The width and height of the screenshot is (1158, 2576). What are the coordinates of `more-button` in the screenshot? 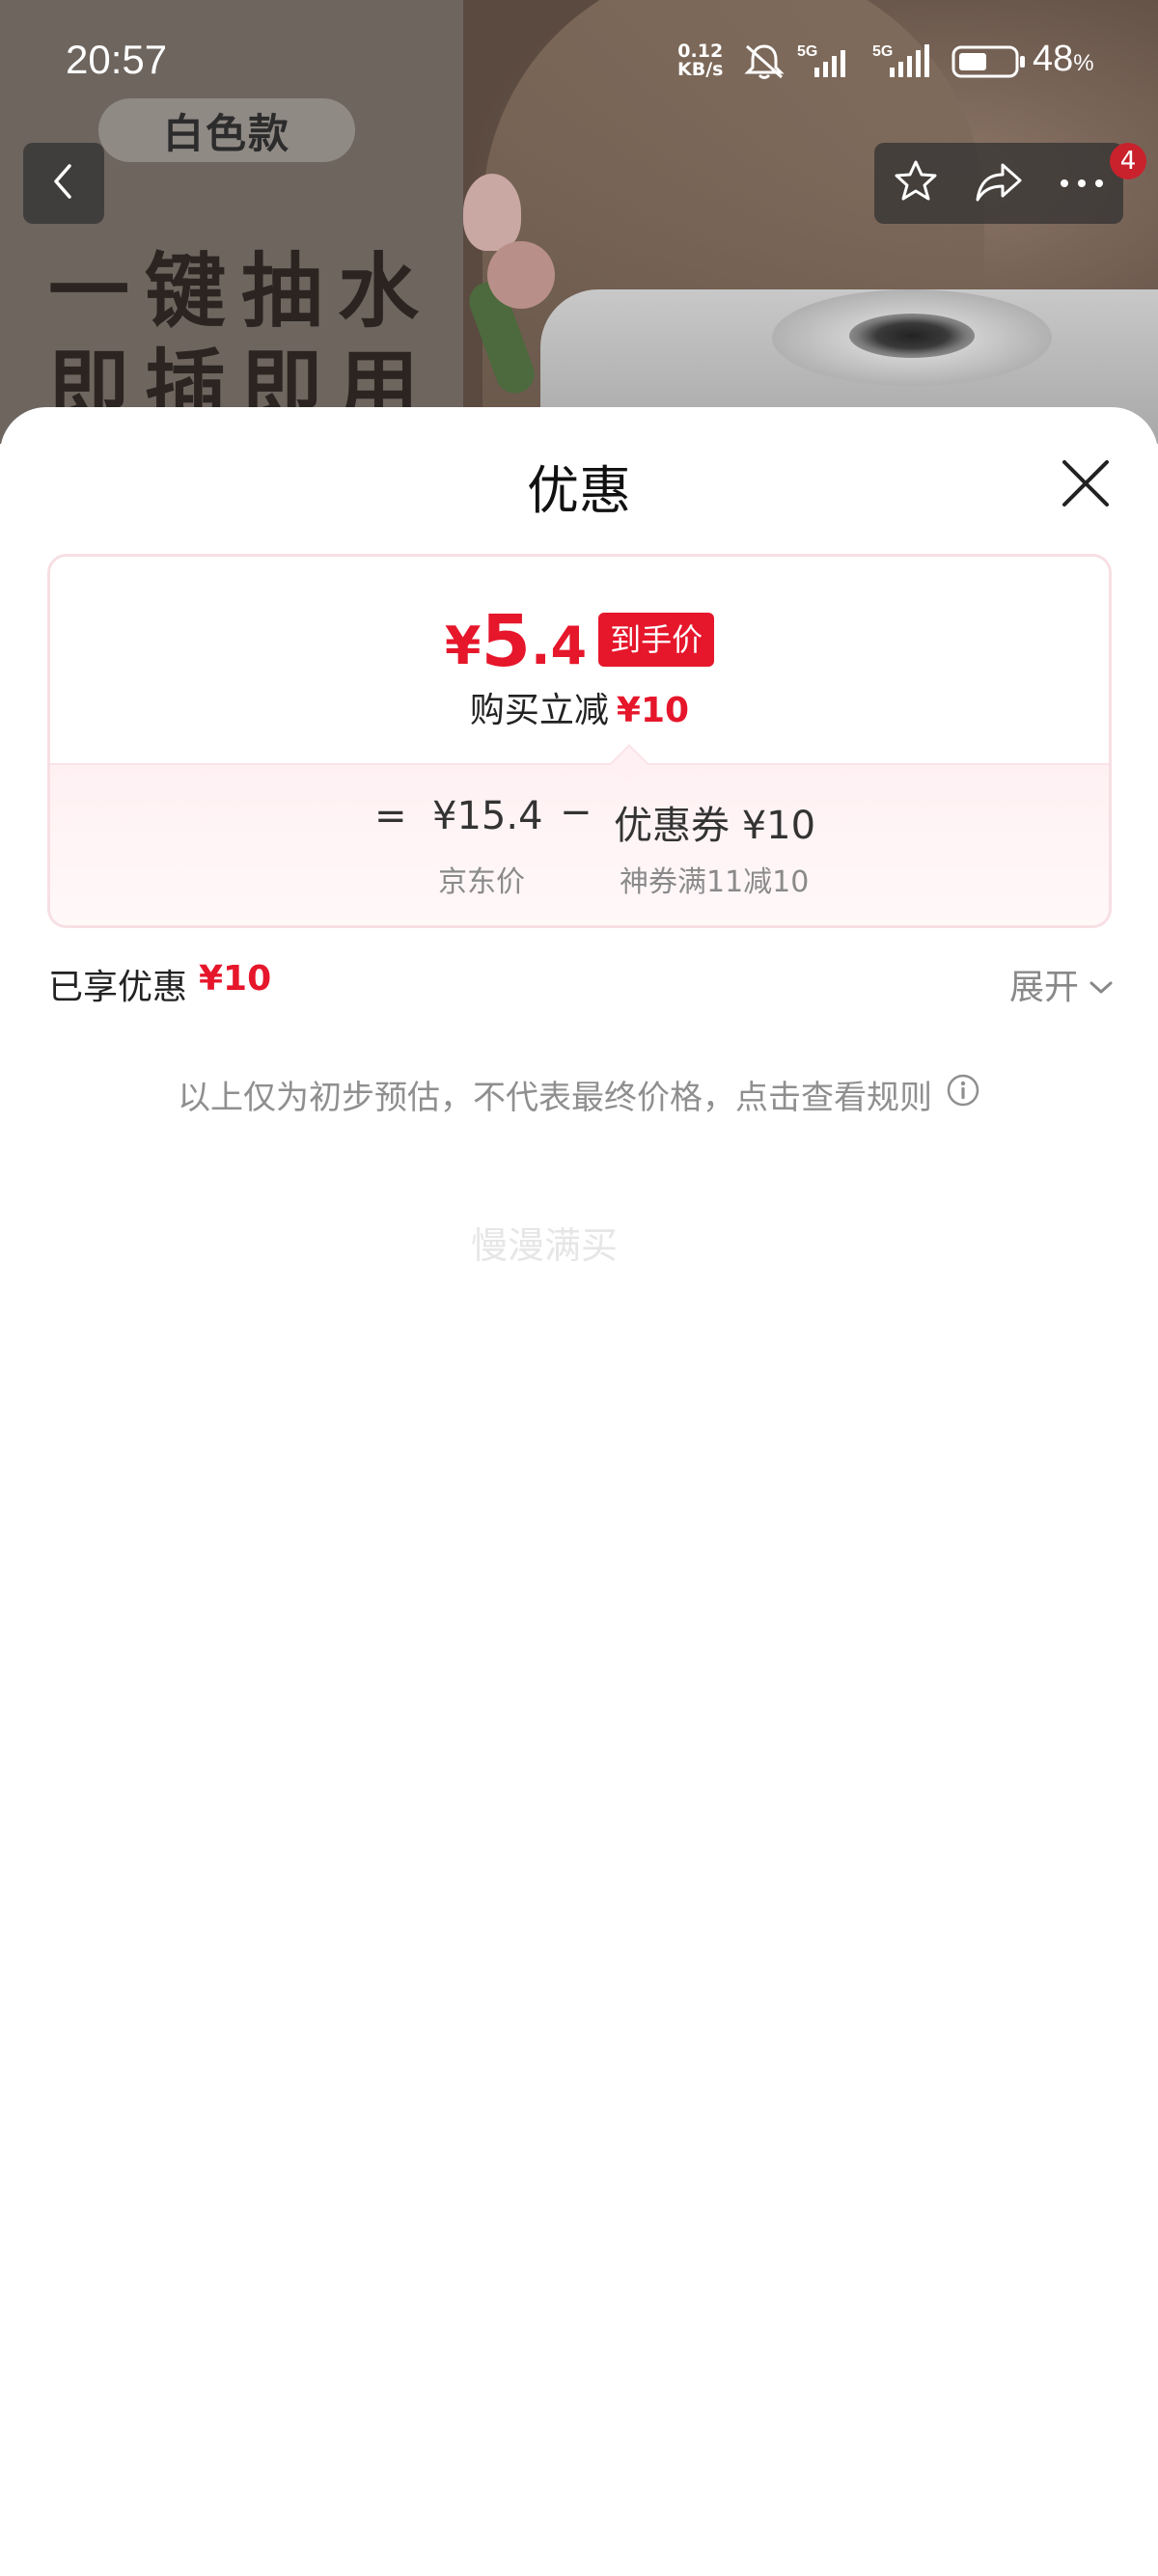 It's located at (1081, 184).